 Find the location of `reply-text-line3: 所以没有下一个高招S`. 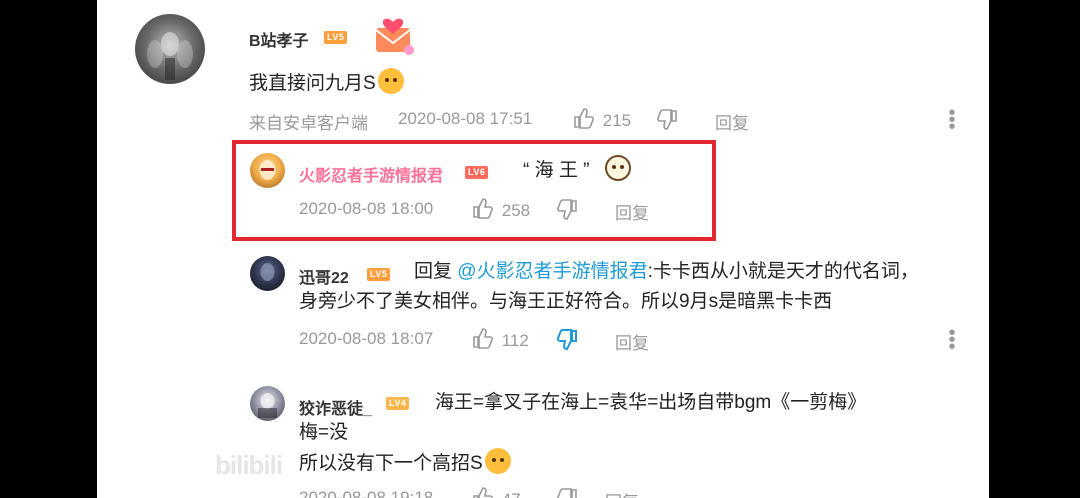

reply-text-line3: 所以没有下一个高招S is located at coordinates (405, 463).